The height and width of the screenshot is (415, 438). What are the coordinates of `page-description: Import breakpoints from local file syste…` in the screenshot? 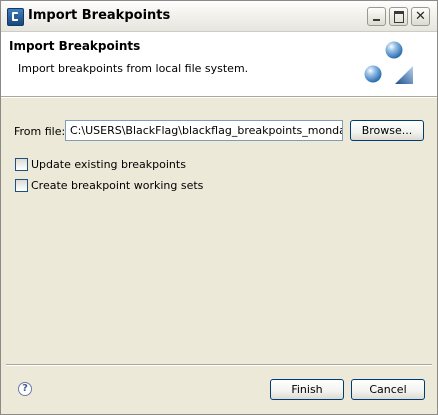 It's located at (133, 68).